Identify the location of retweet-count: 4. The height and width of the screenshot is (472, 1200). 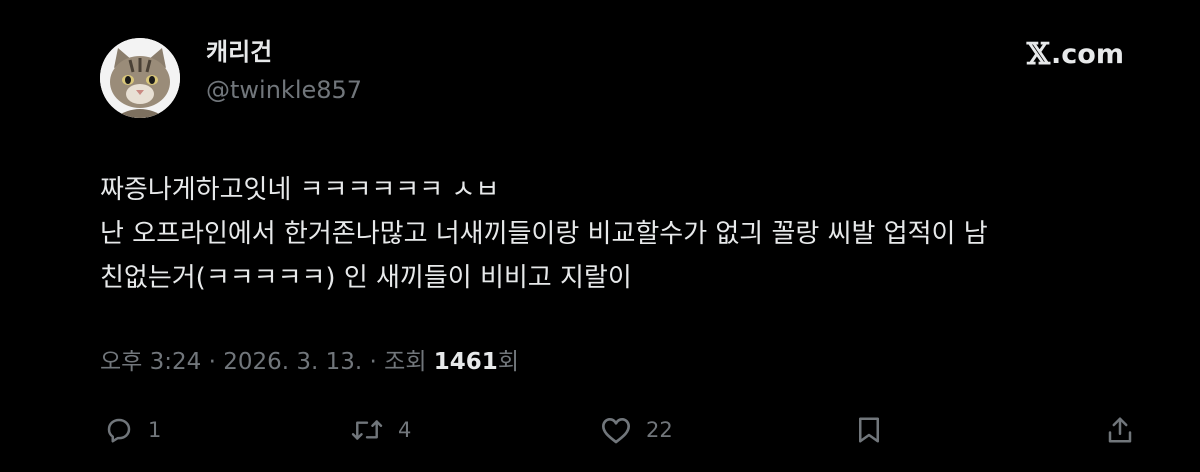
(405, 430).